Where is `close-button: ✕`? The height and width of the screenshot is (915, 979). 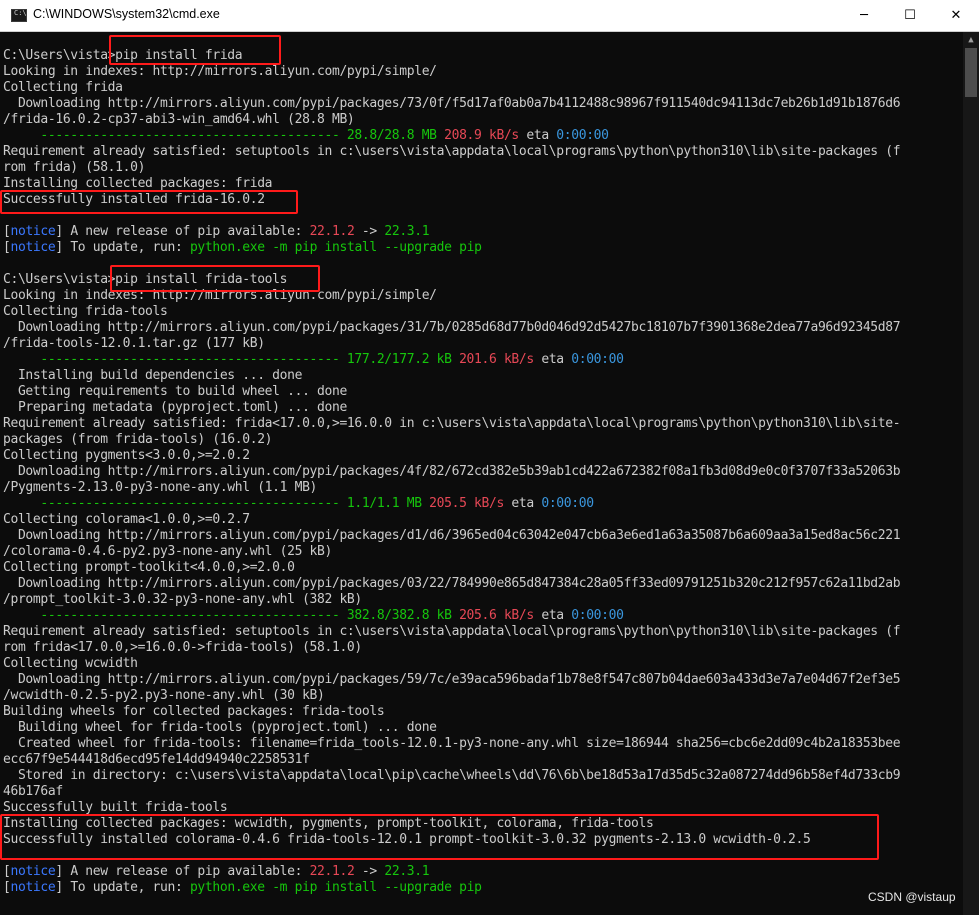
close-button: ✕ is located at coordinates (956, 15).